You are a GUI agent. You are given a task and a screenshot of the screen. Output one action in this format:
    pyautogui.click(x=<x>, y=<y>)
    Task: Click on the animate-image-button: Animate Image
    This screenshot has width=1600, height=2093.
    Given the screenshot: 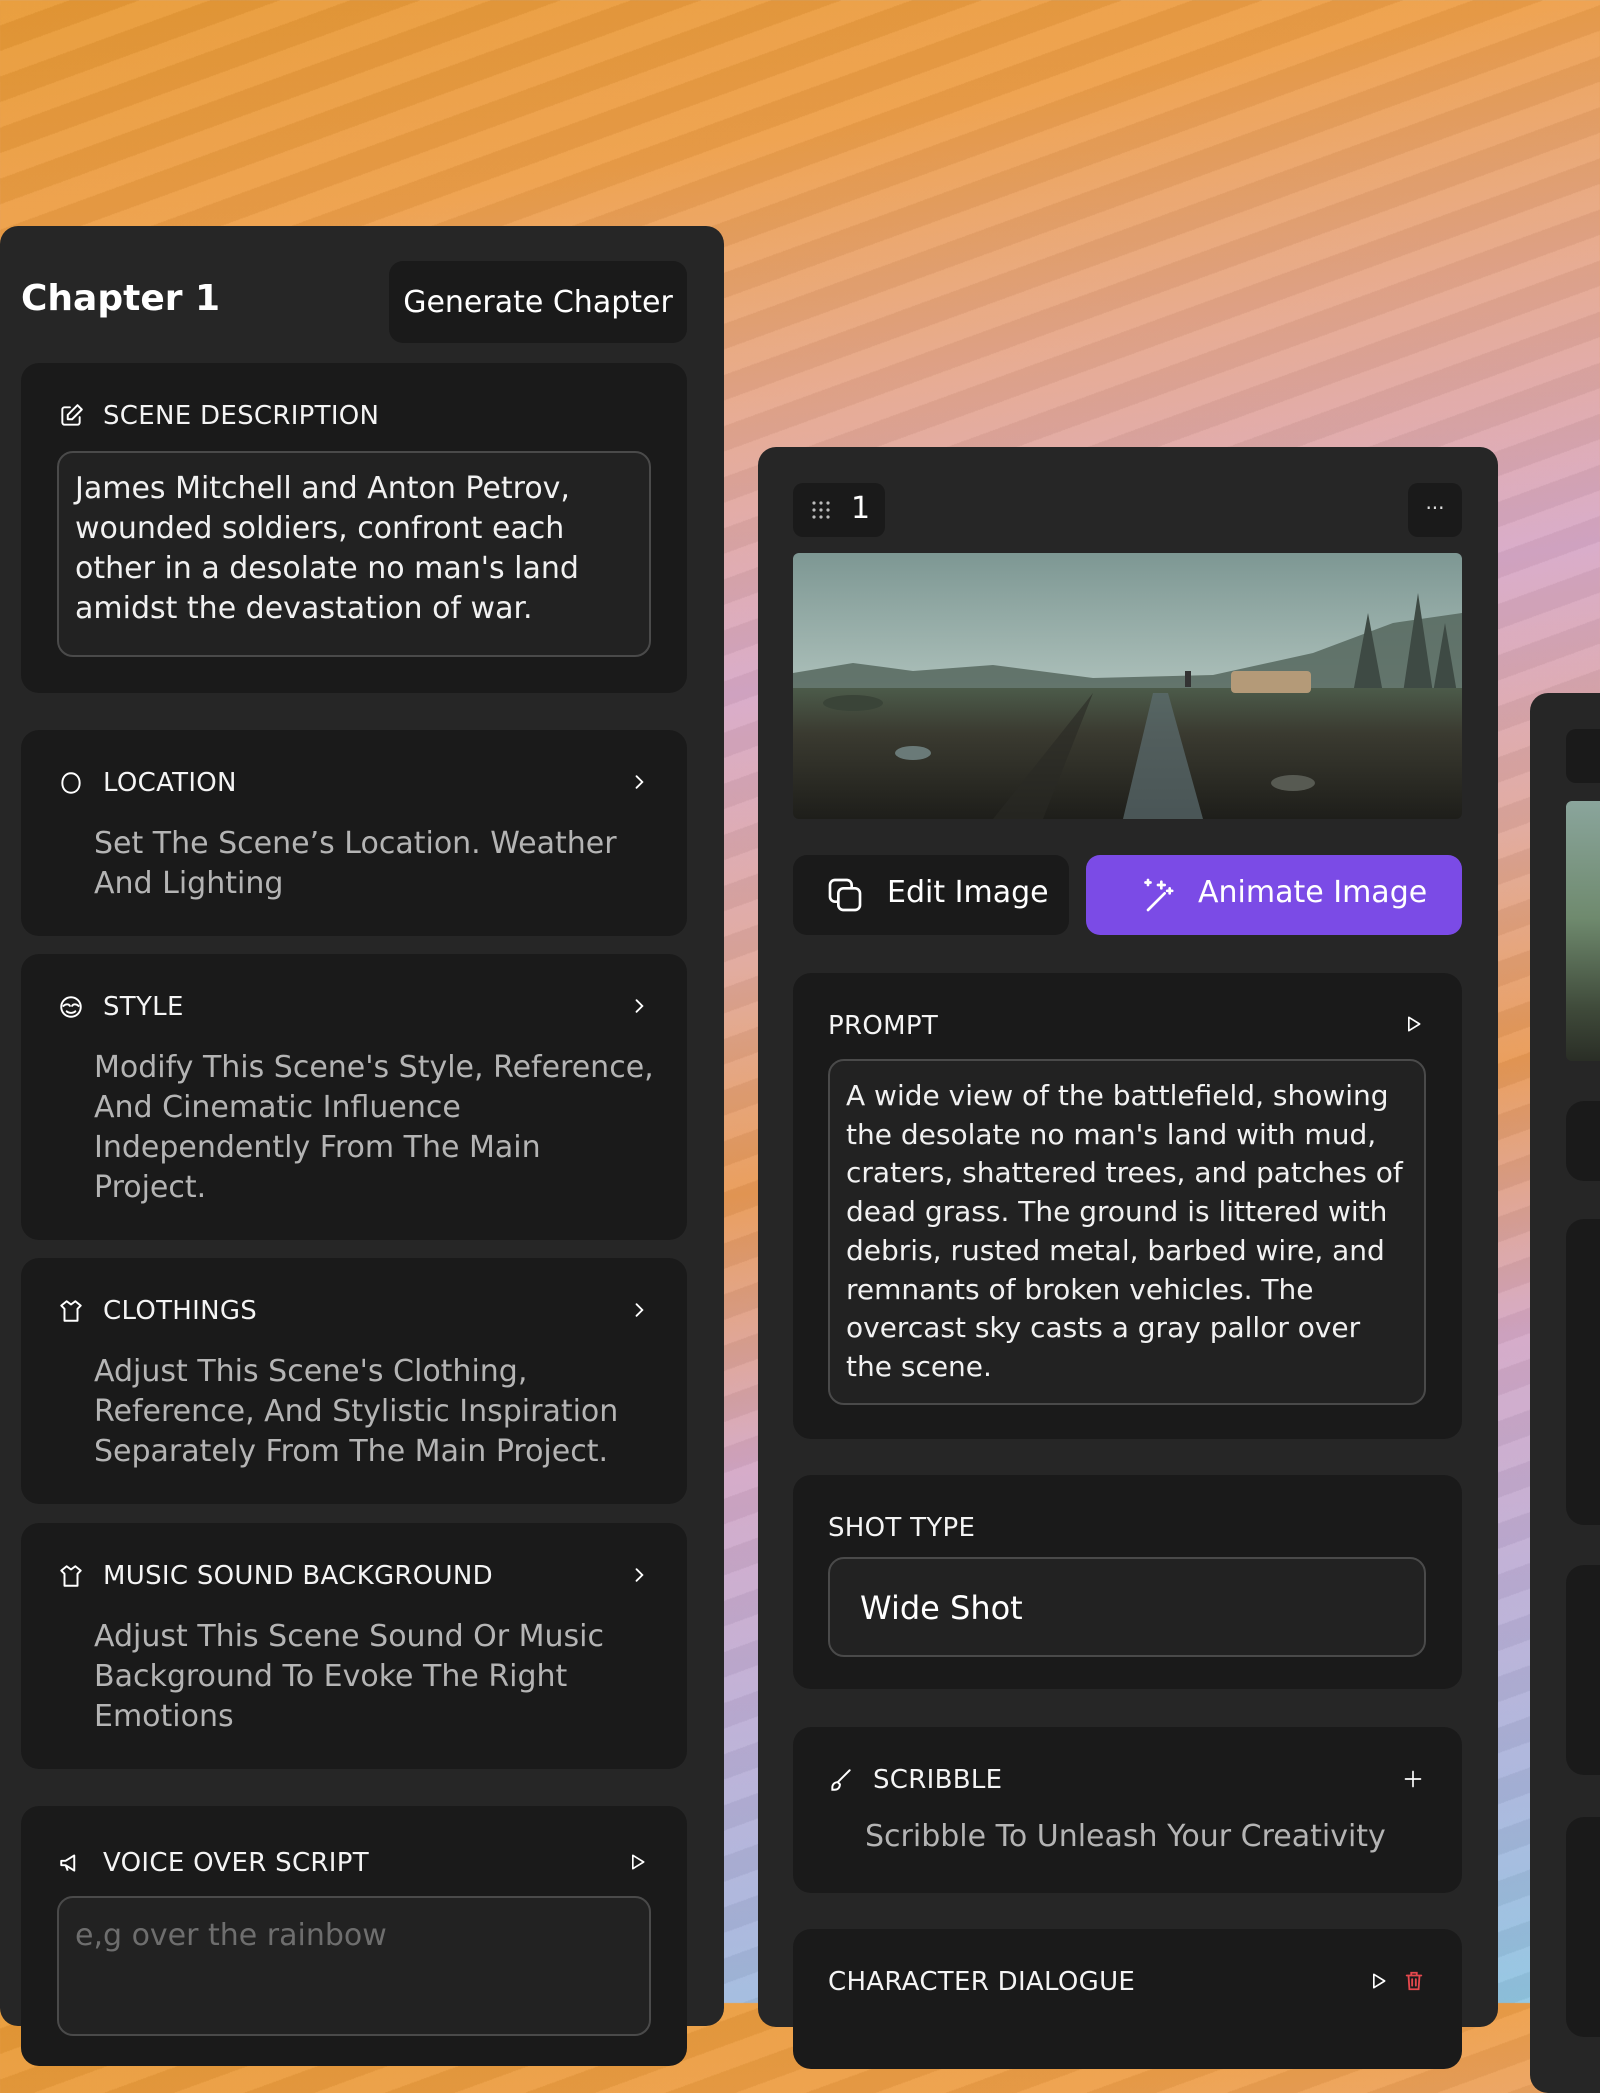 What is the action you would take?
    pyautogui.click(x=1274, y=895)
    